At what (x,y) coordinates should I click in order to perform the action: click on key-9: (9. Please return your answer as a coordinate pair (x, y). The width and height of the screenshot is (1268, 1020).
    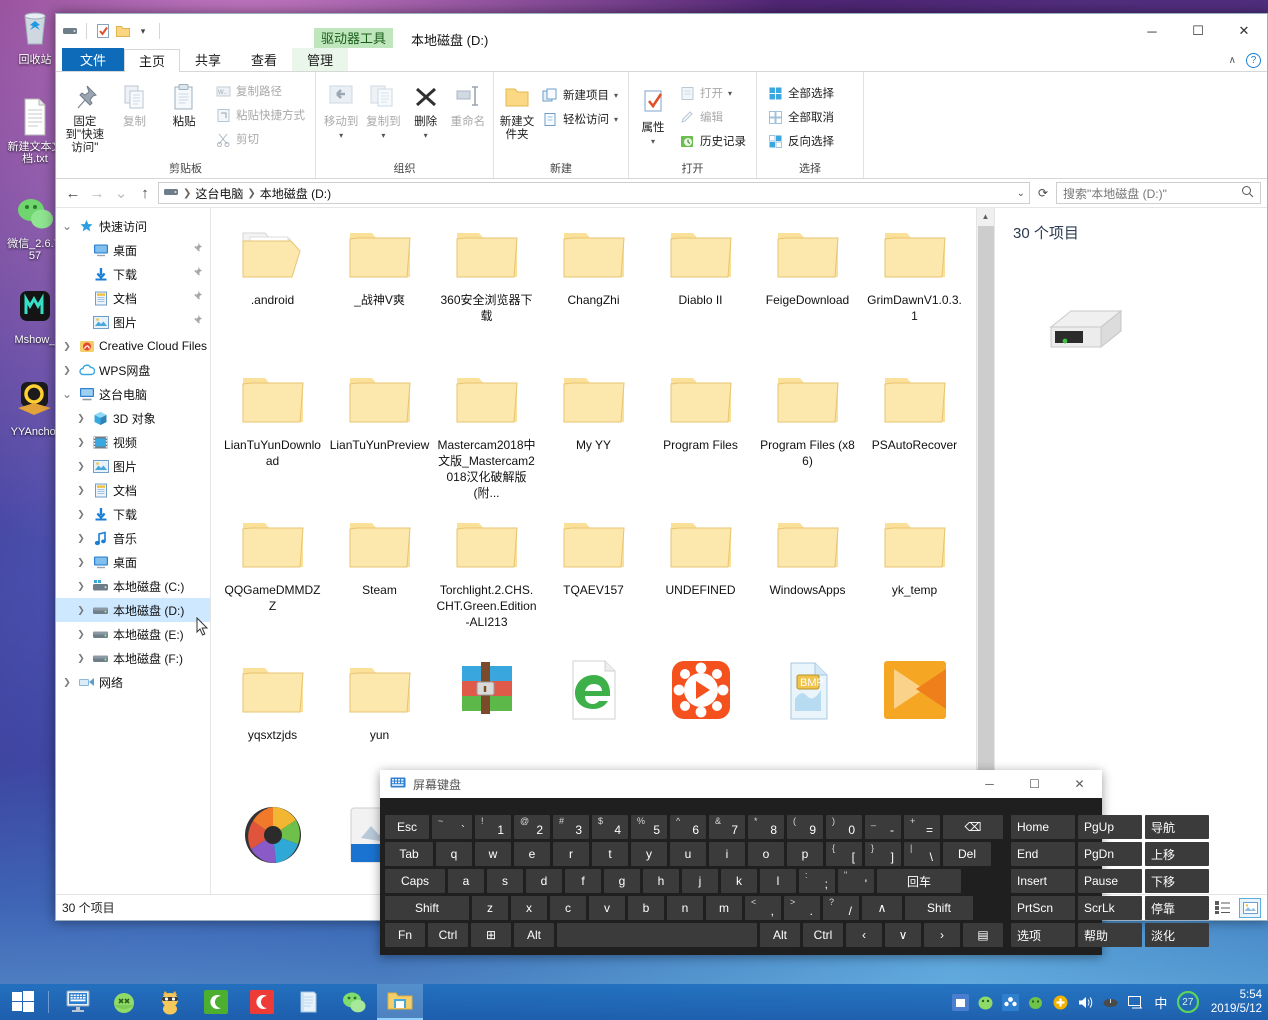
    Looking at the image, I should click on (805, 827).